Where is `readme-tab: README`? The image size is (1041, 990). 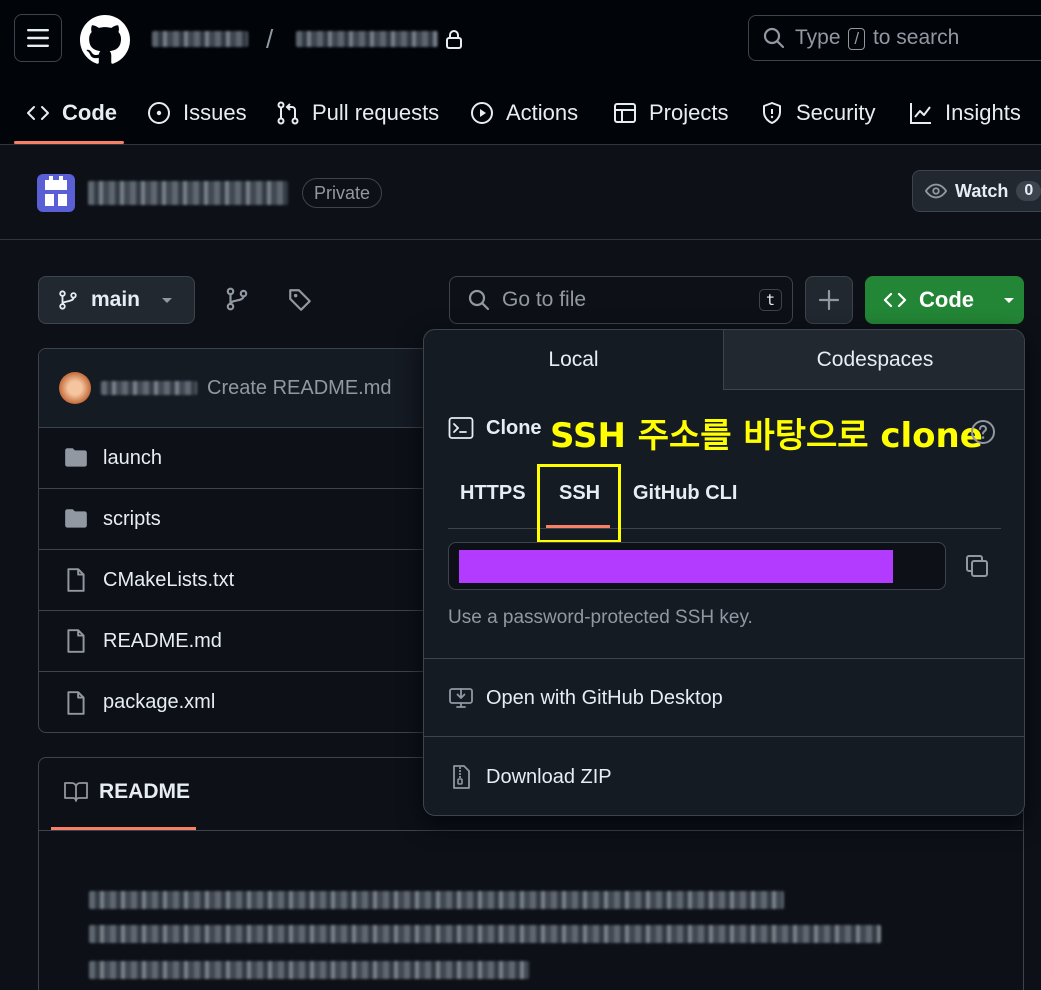 readme-tab: README is located at coordinates (126, 792).